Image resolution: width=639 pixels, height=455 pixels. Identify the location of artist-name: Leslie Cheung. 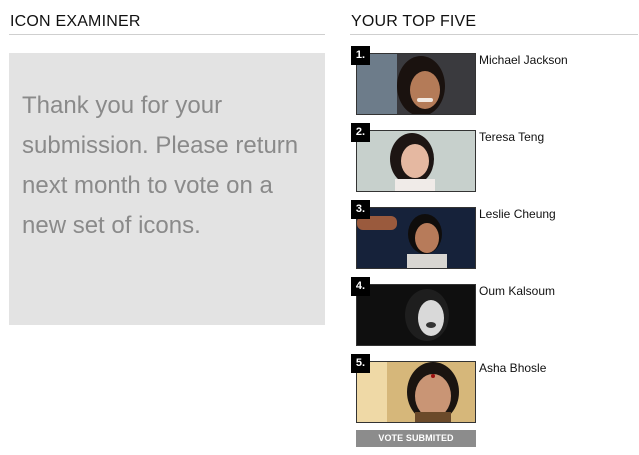
(517, 214).